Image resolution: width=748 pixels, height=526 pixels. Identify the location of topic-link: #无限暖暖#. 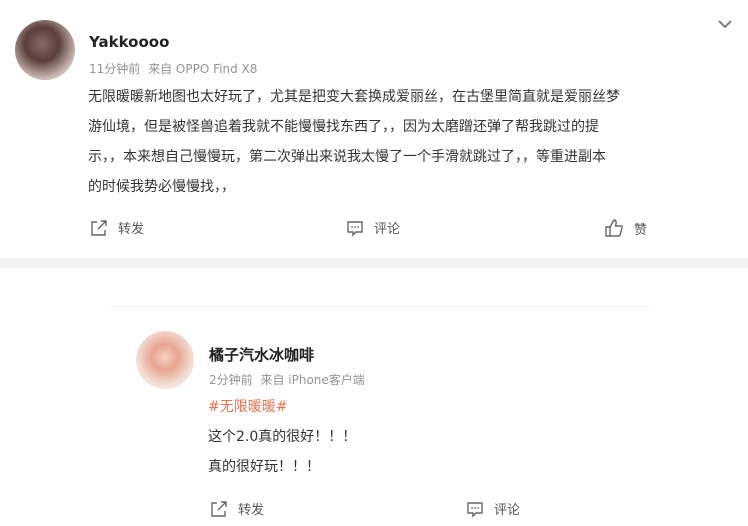
(247, 406).